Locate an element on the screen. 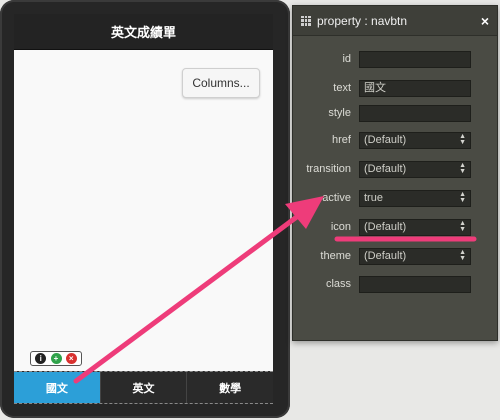  info-icon: i is located at coordinates (41, 358).